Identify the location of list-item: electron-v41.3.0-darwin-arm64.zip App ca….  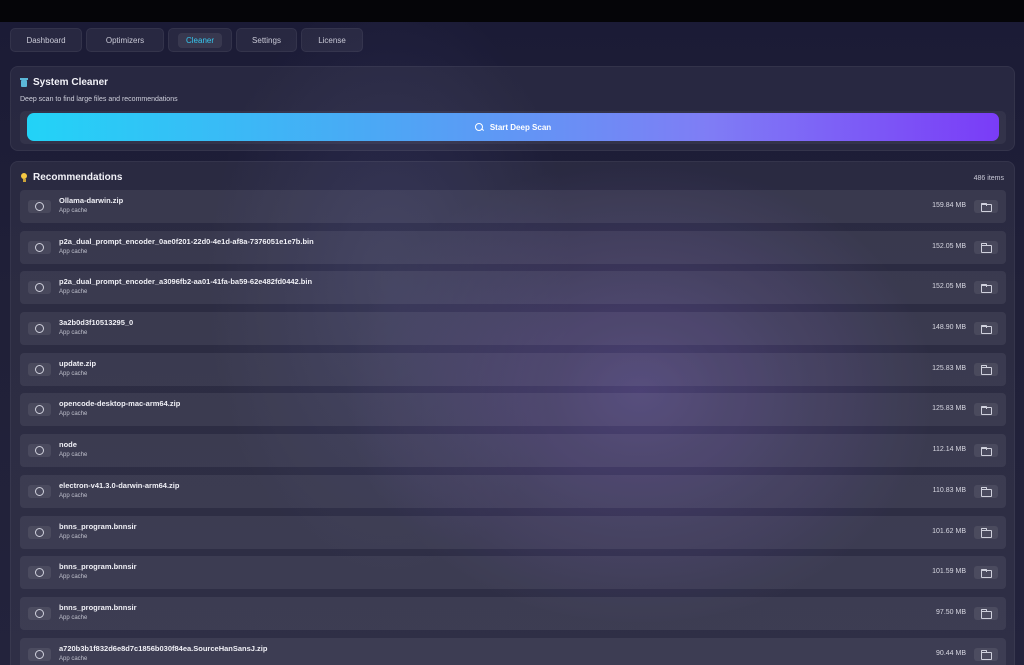
(513, 491).